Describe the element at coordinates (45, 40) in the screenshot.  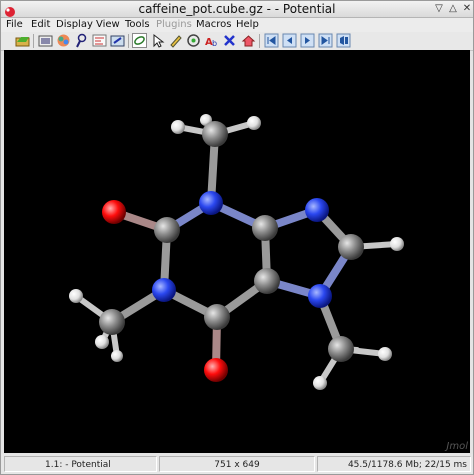
I see `screenshot-icon` at that location.